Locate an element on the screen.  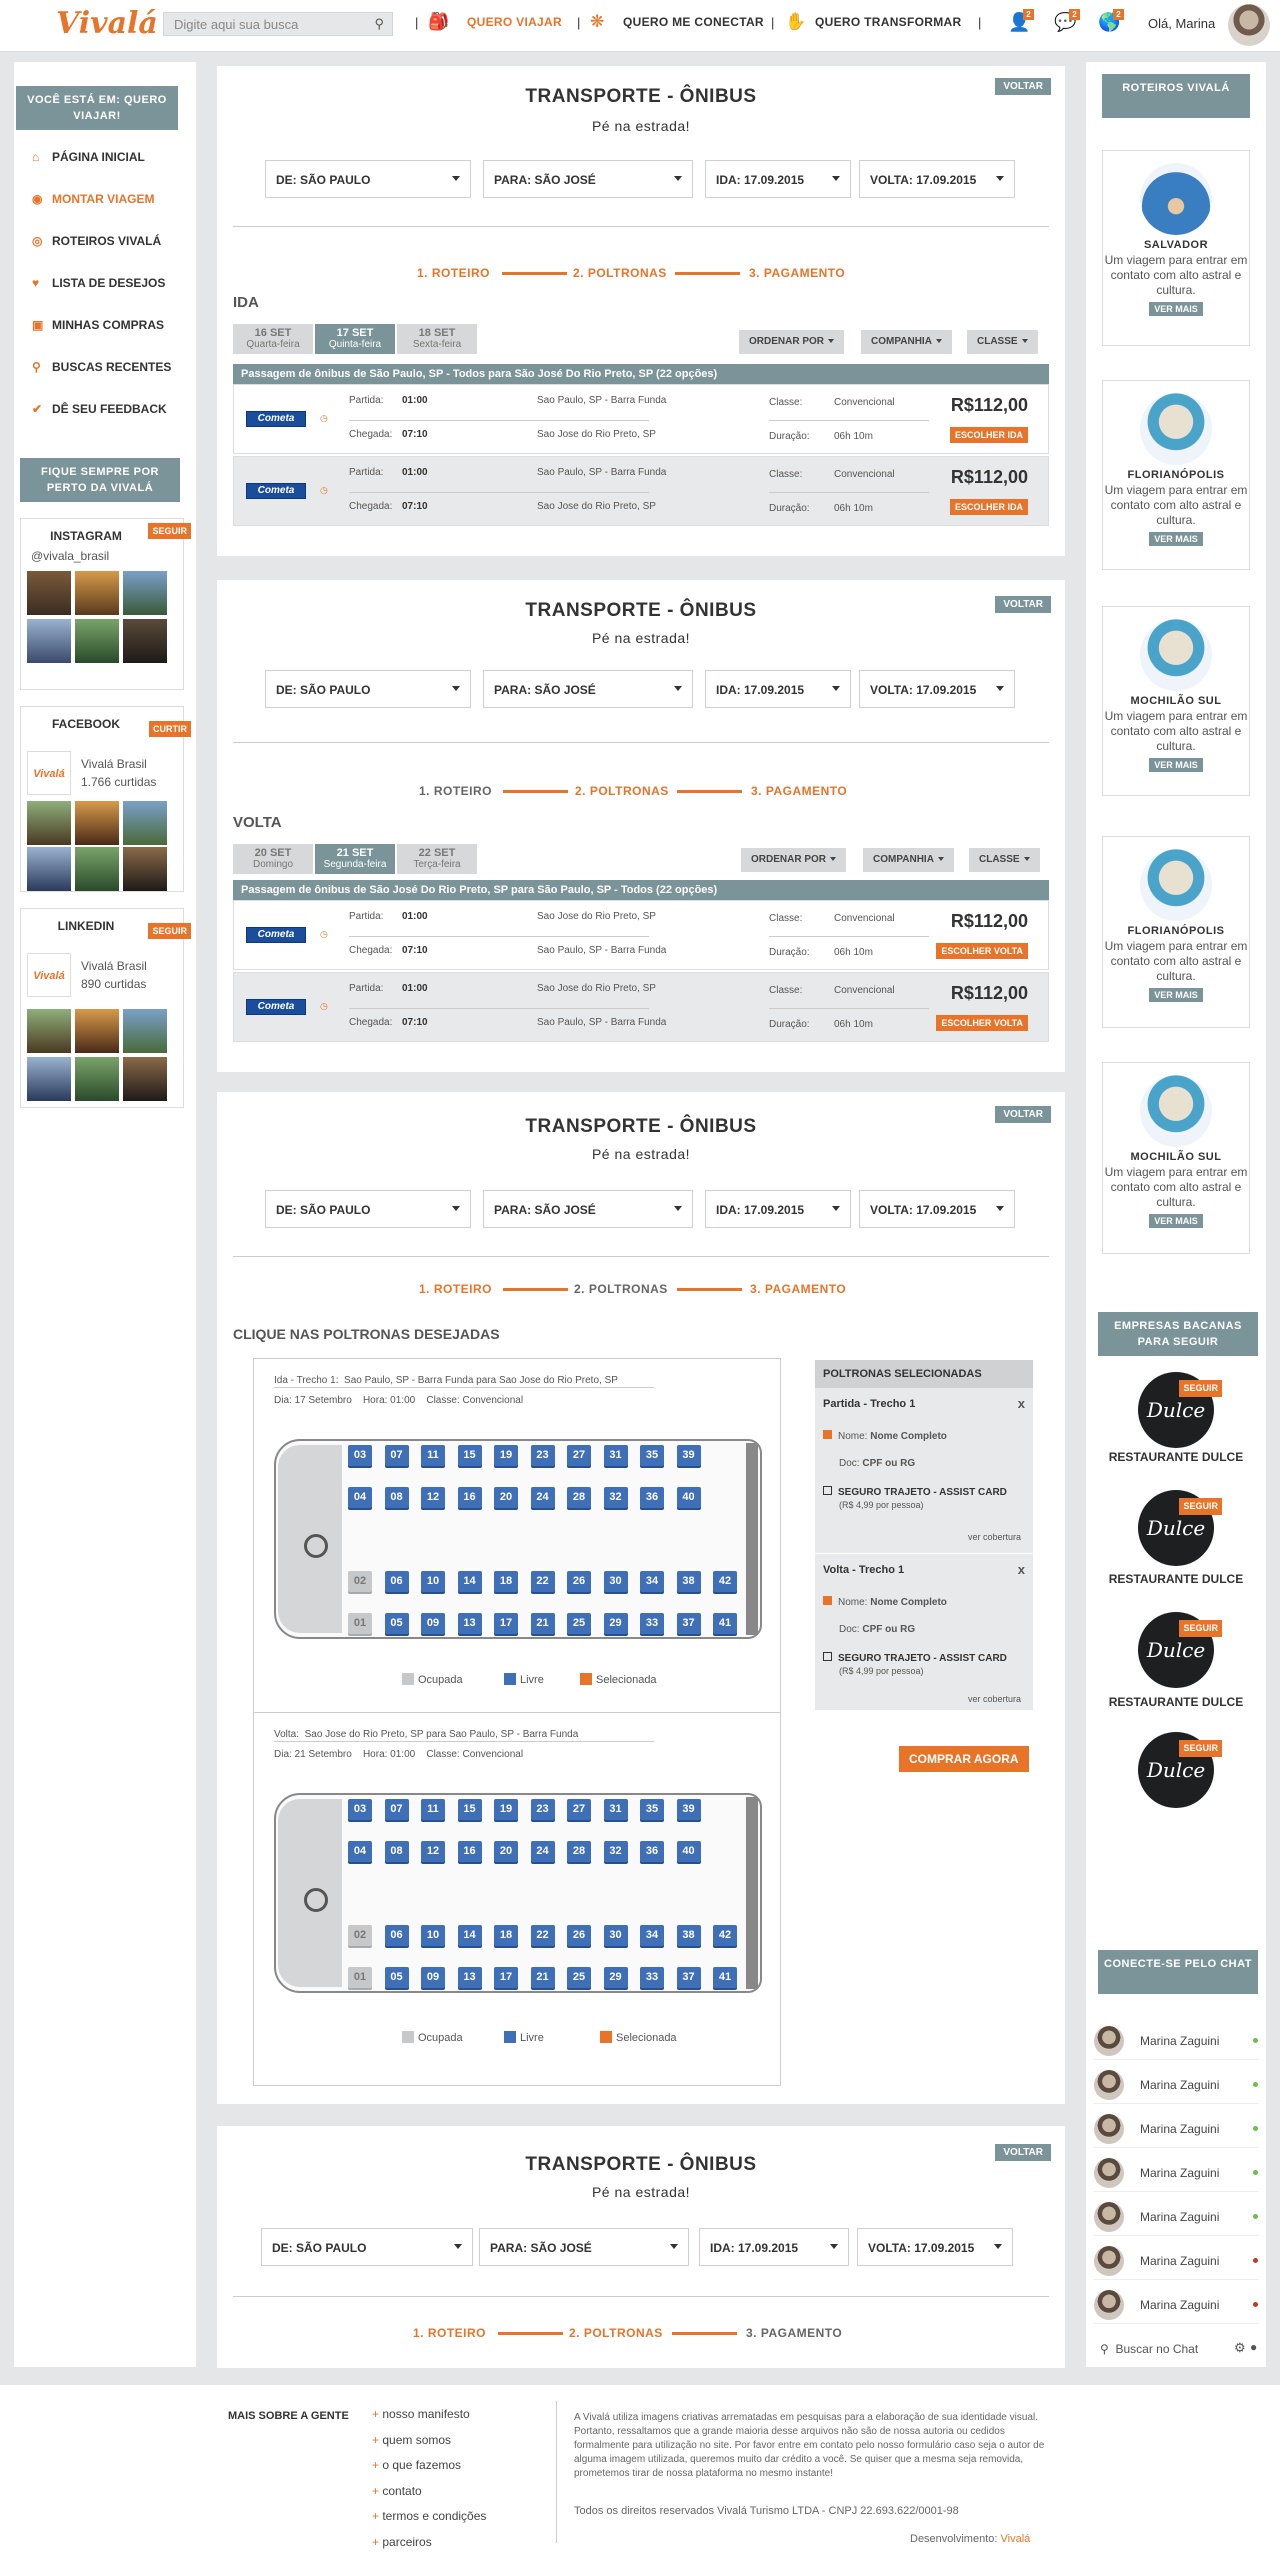
nav-quero-viajar: QUERO VIAJAR is located at coordinates (514, 22).